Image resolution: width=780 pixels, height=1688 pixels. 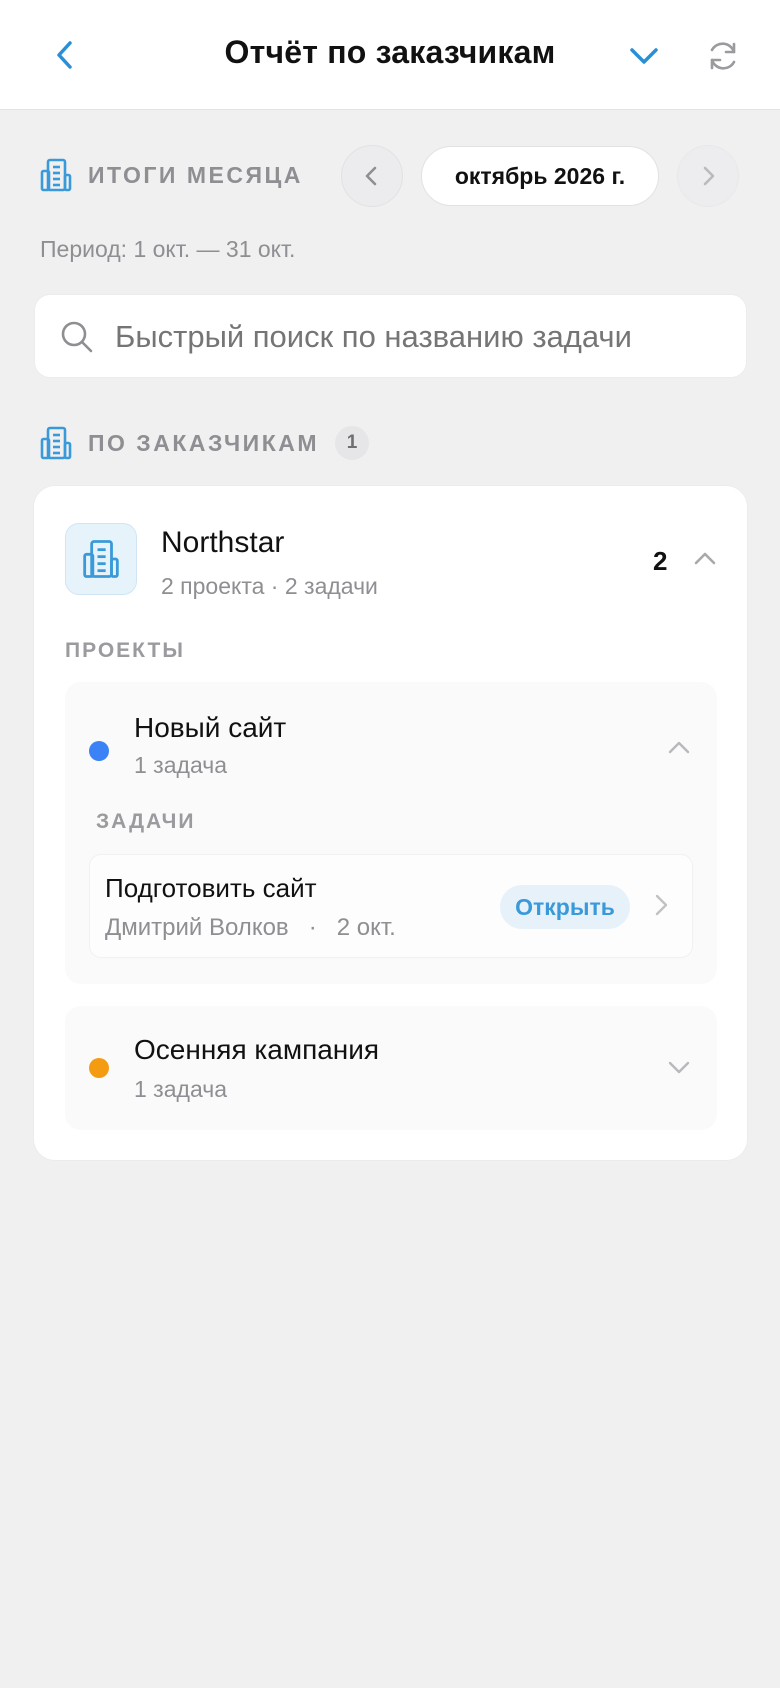 I want to click on task-meta: Дмитрий Волков · 2 окт., so click(x=250, y=928).